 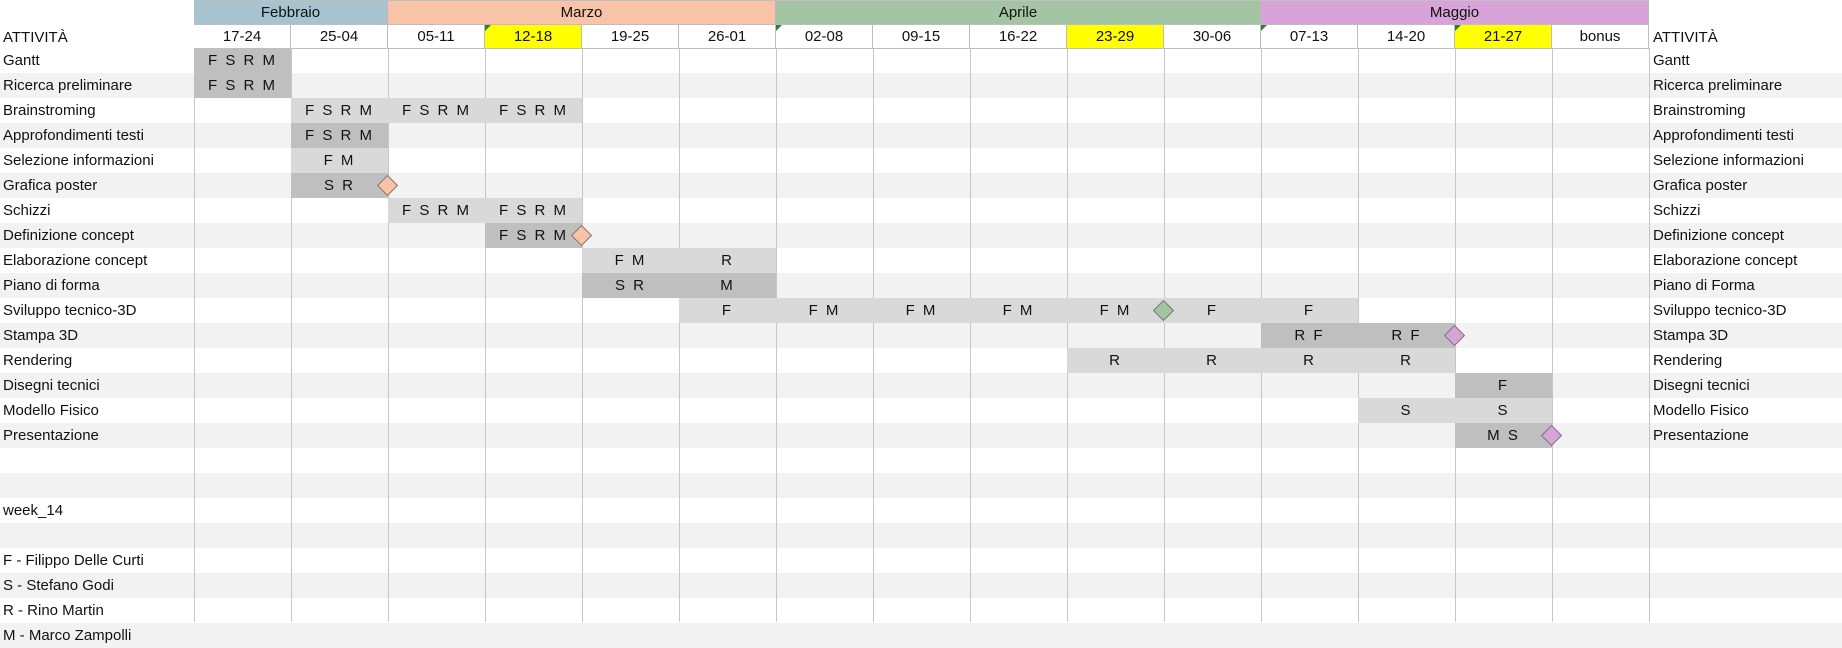 What do you see at coordinates (291, 12) in the screenshot?
I see `month-header-febbraio: Febbraio` at bounding box center [291, 12].